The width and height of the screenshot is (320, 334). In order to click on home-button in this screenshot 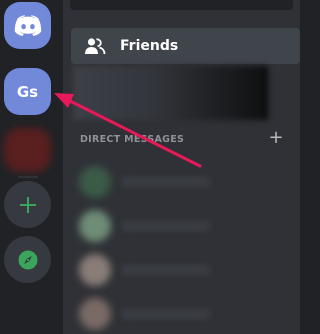, I will do `click(27, 25)`.